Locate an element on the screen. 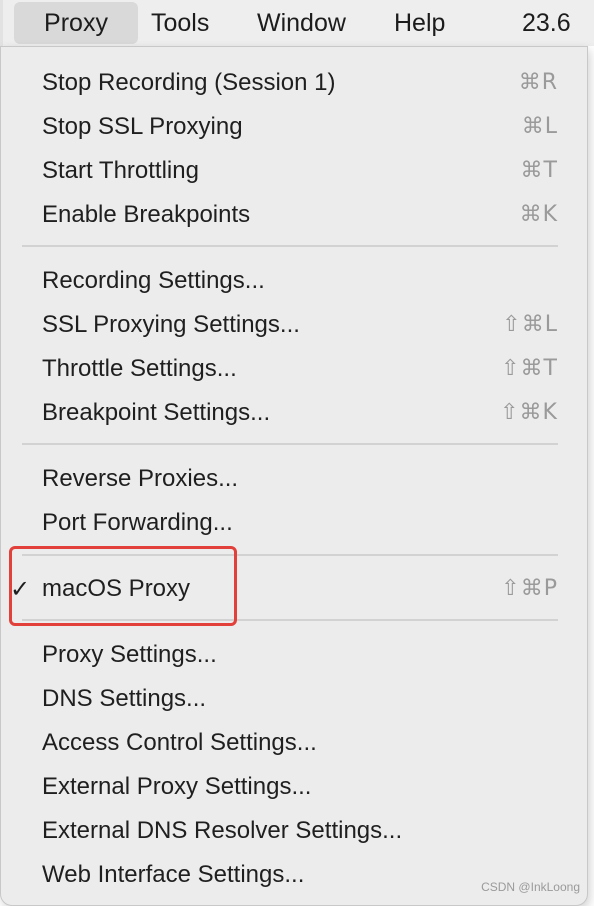  menu-item-shortcut: ⇧⌘T is located at coordinates (529, 368).